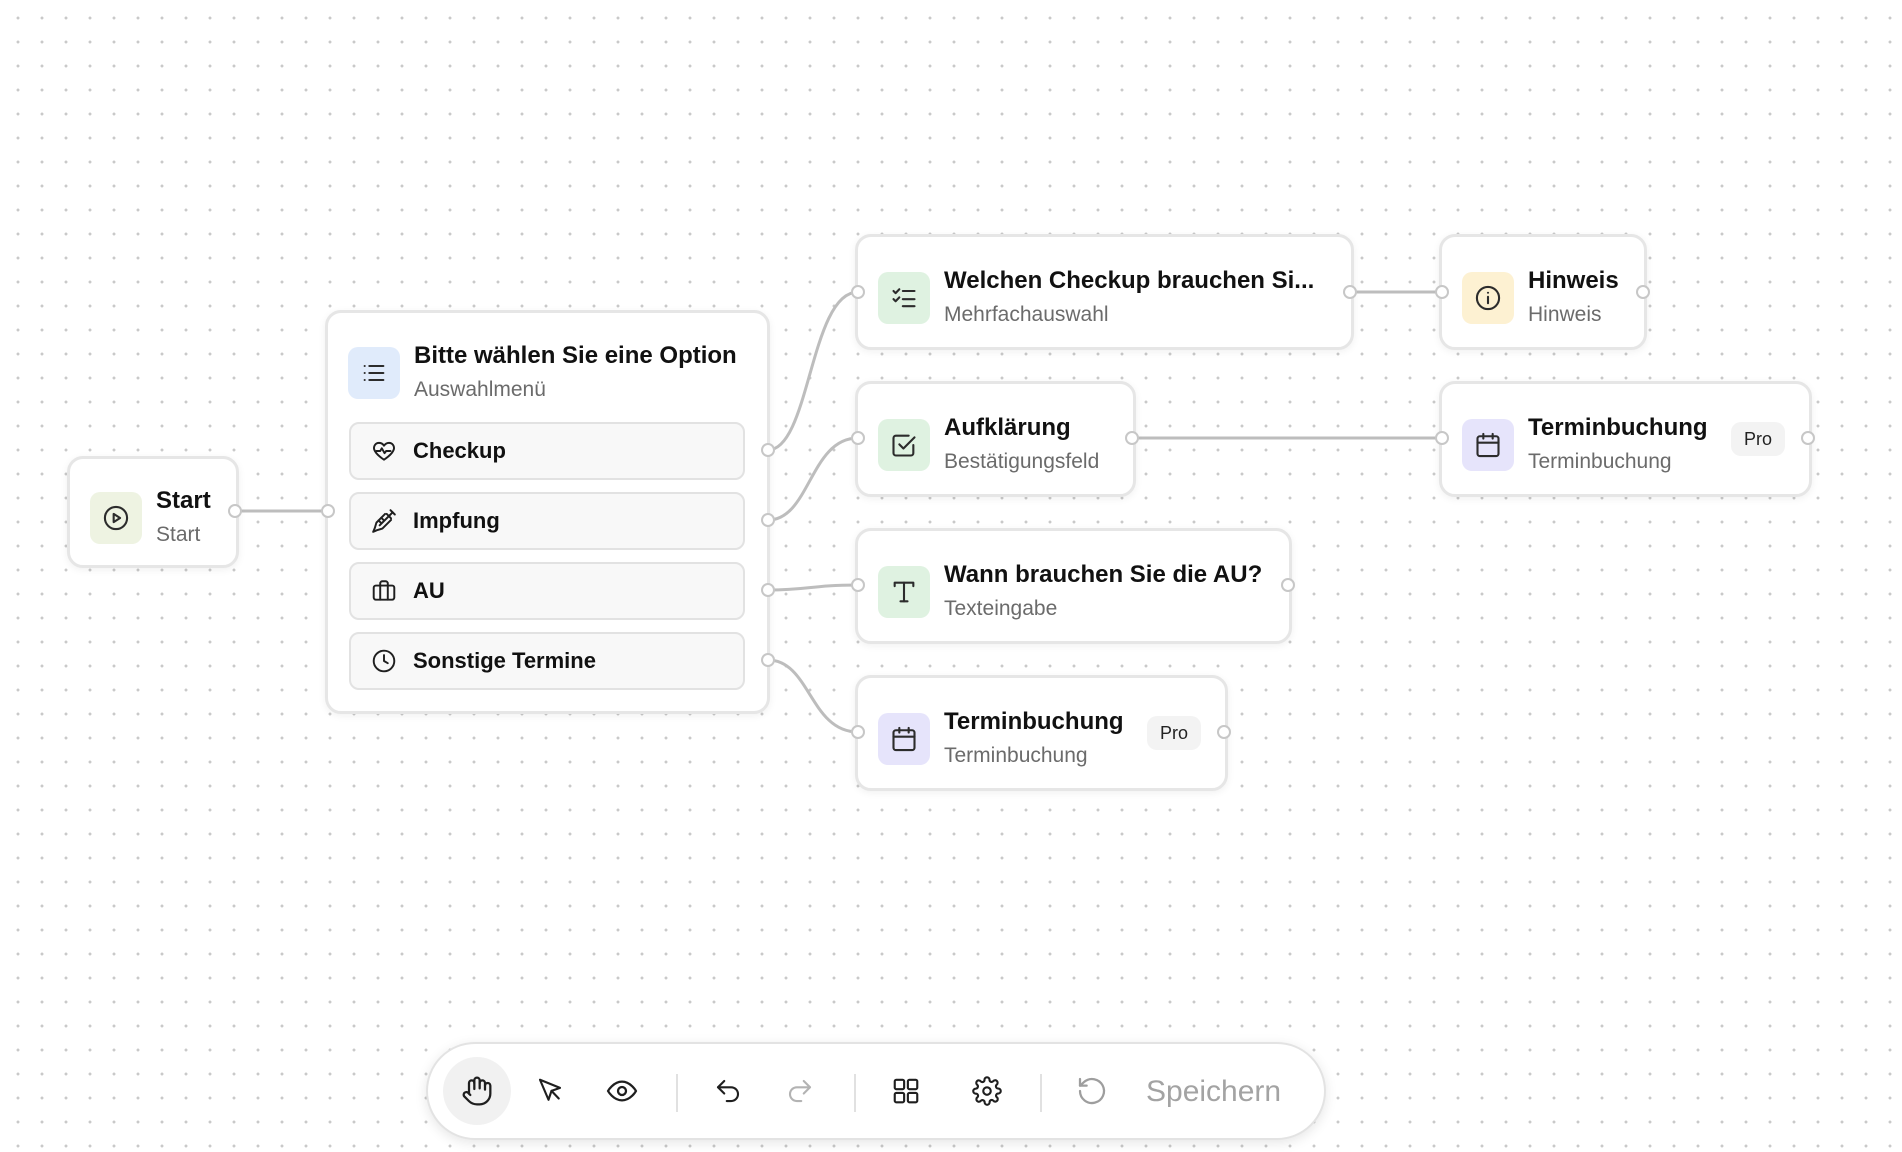 Image resolution: width=1902 pixels, height=1152 pixels. I want to click on option-checkup-handle, so click(768, 450).